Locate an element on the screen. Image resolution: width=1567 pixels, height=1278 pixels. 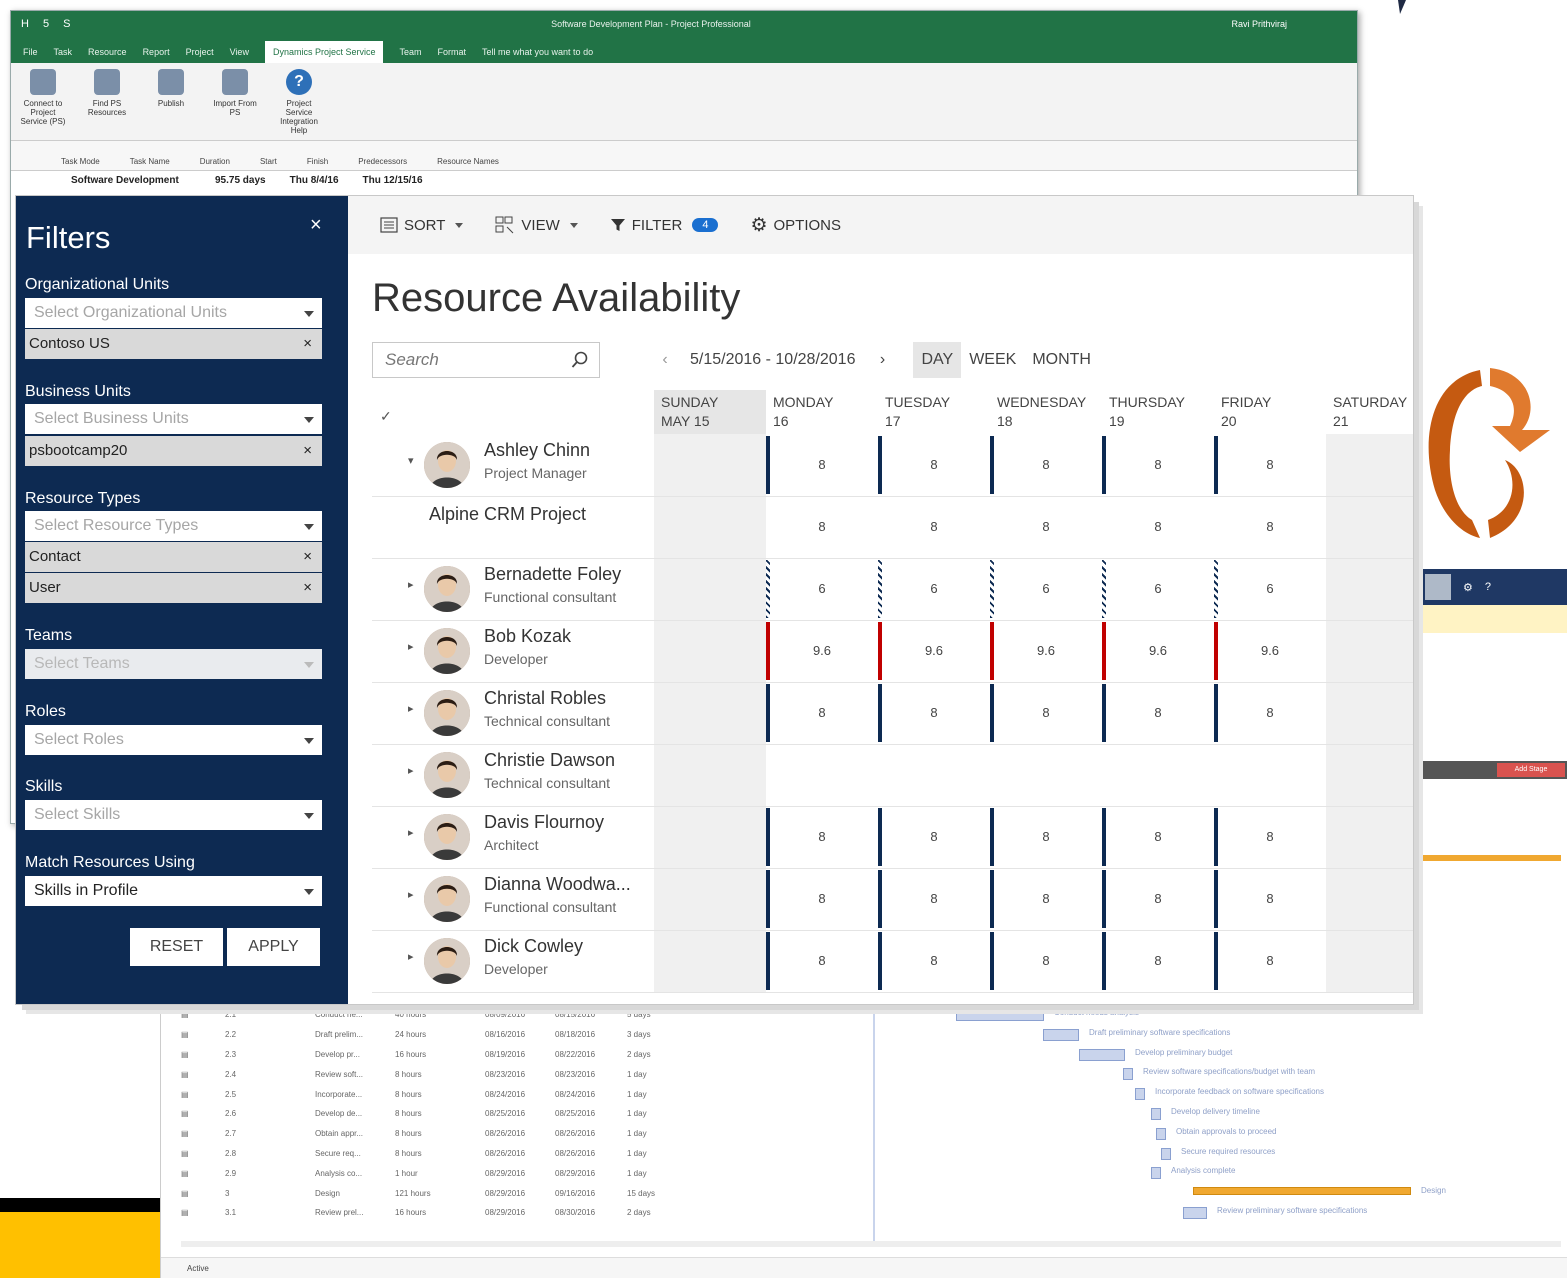
col-task-name: Task Name is located at coordinates (150, 161).